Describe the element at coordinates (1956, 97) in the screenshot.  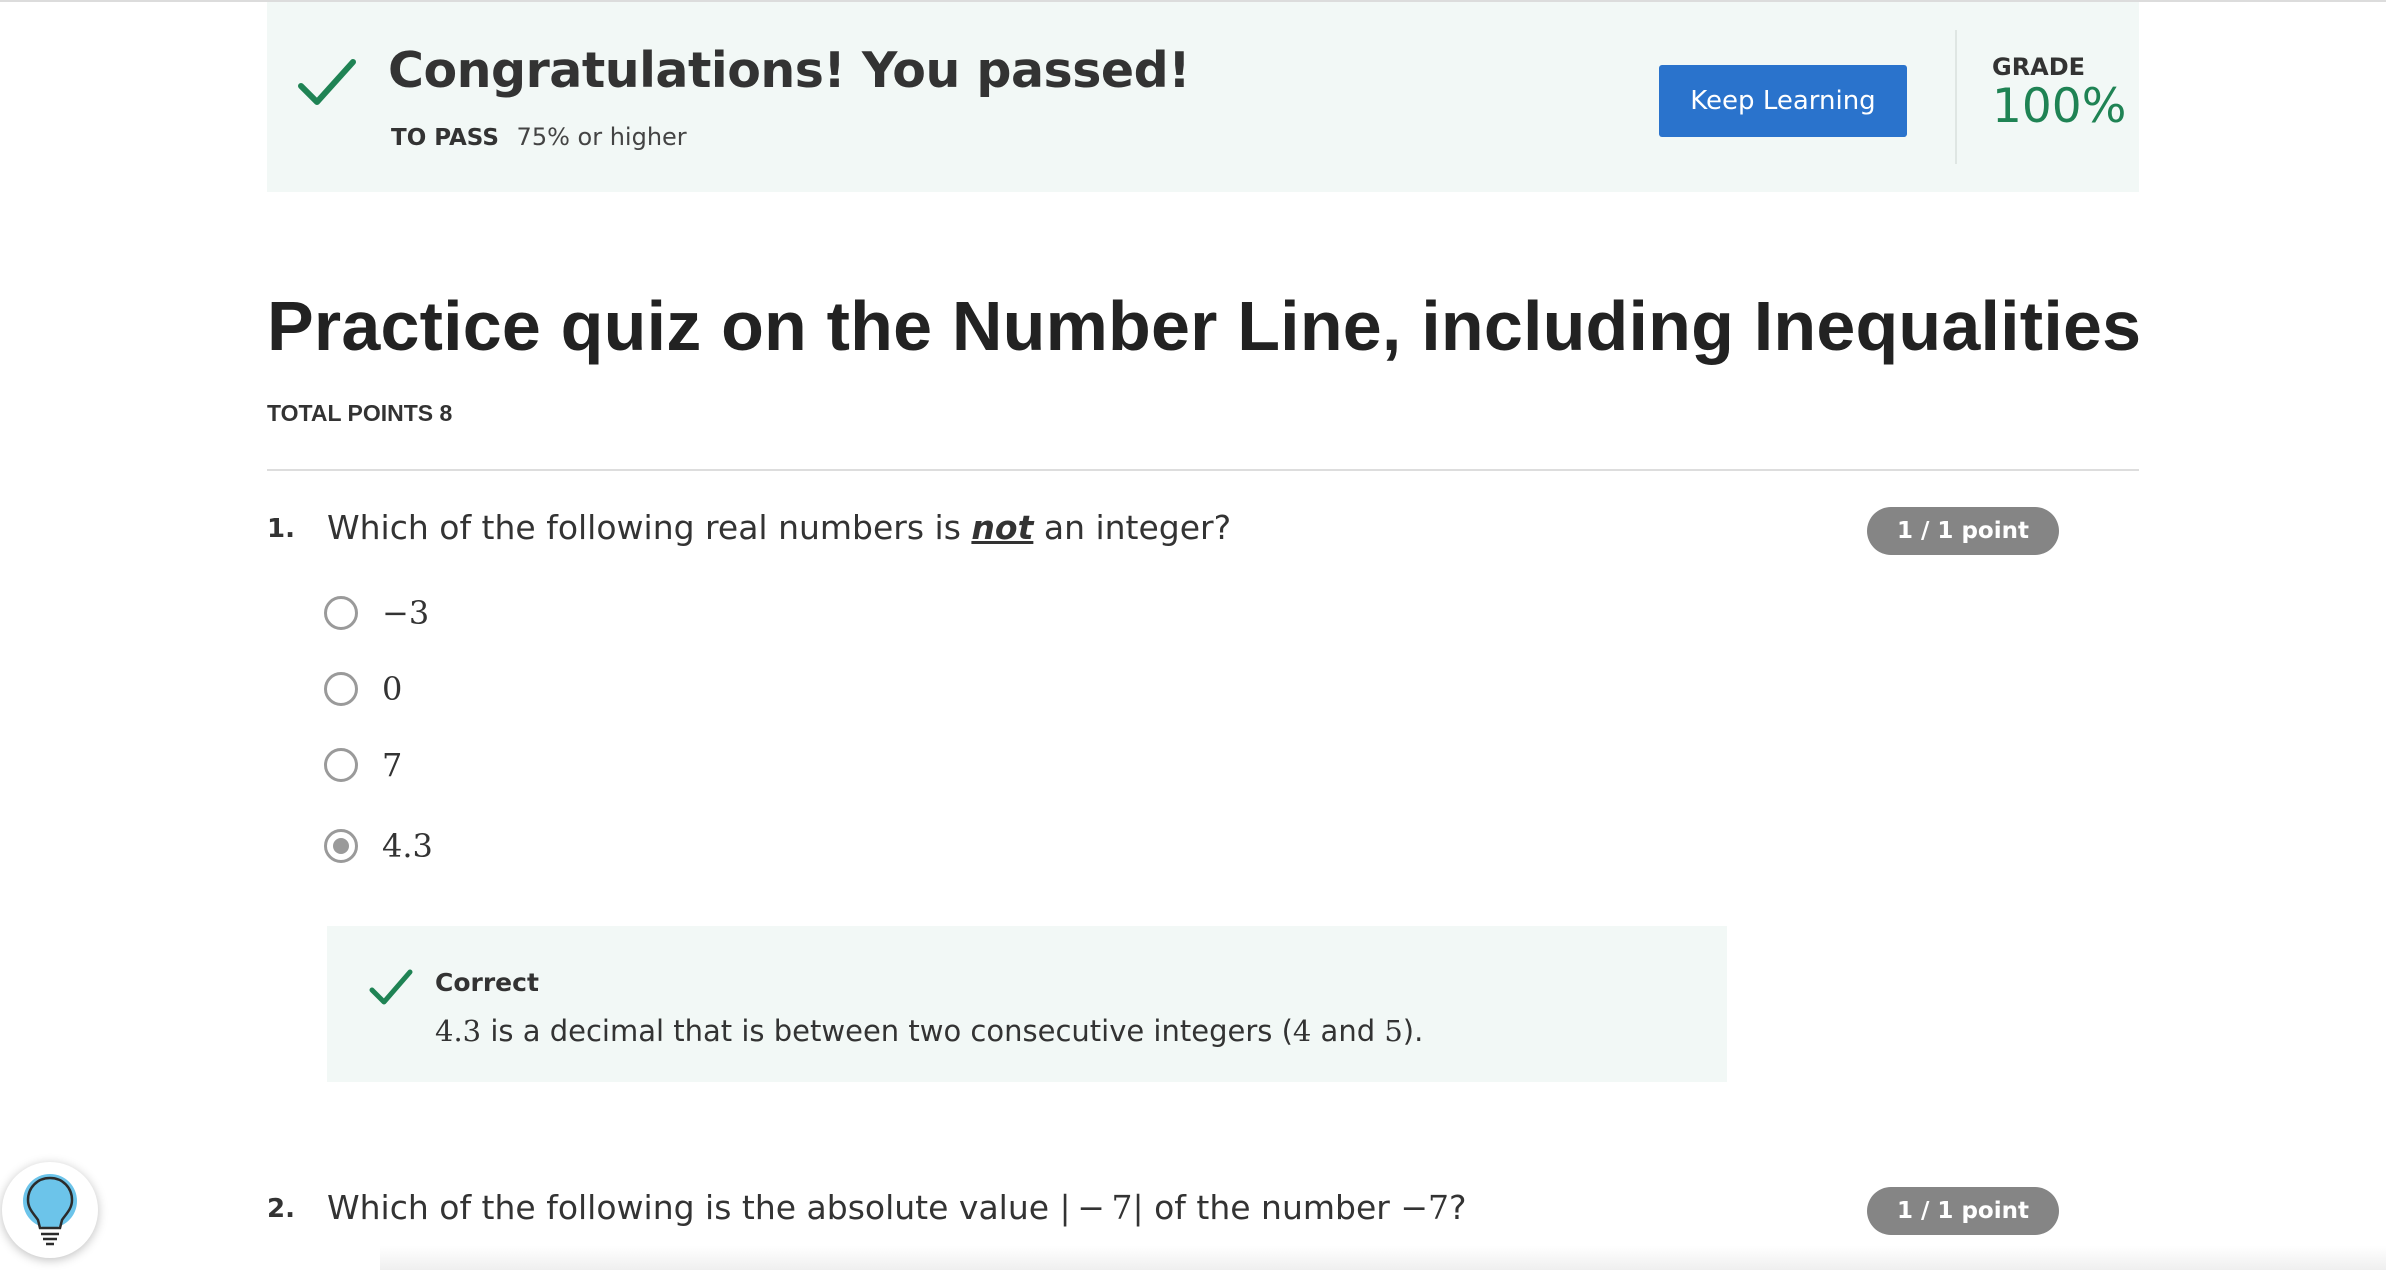
I see `banner-divider` at that location.